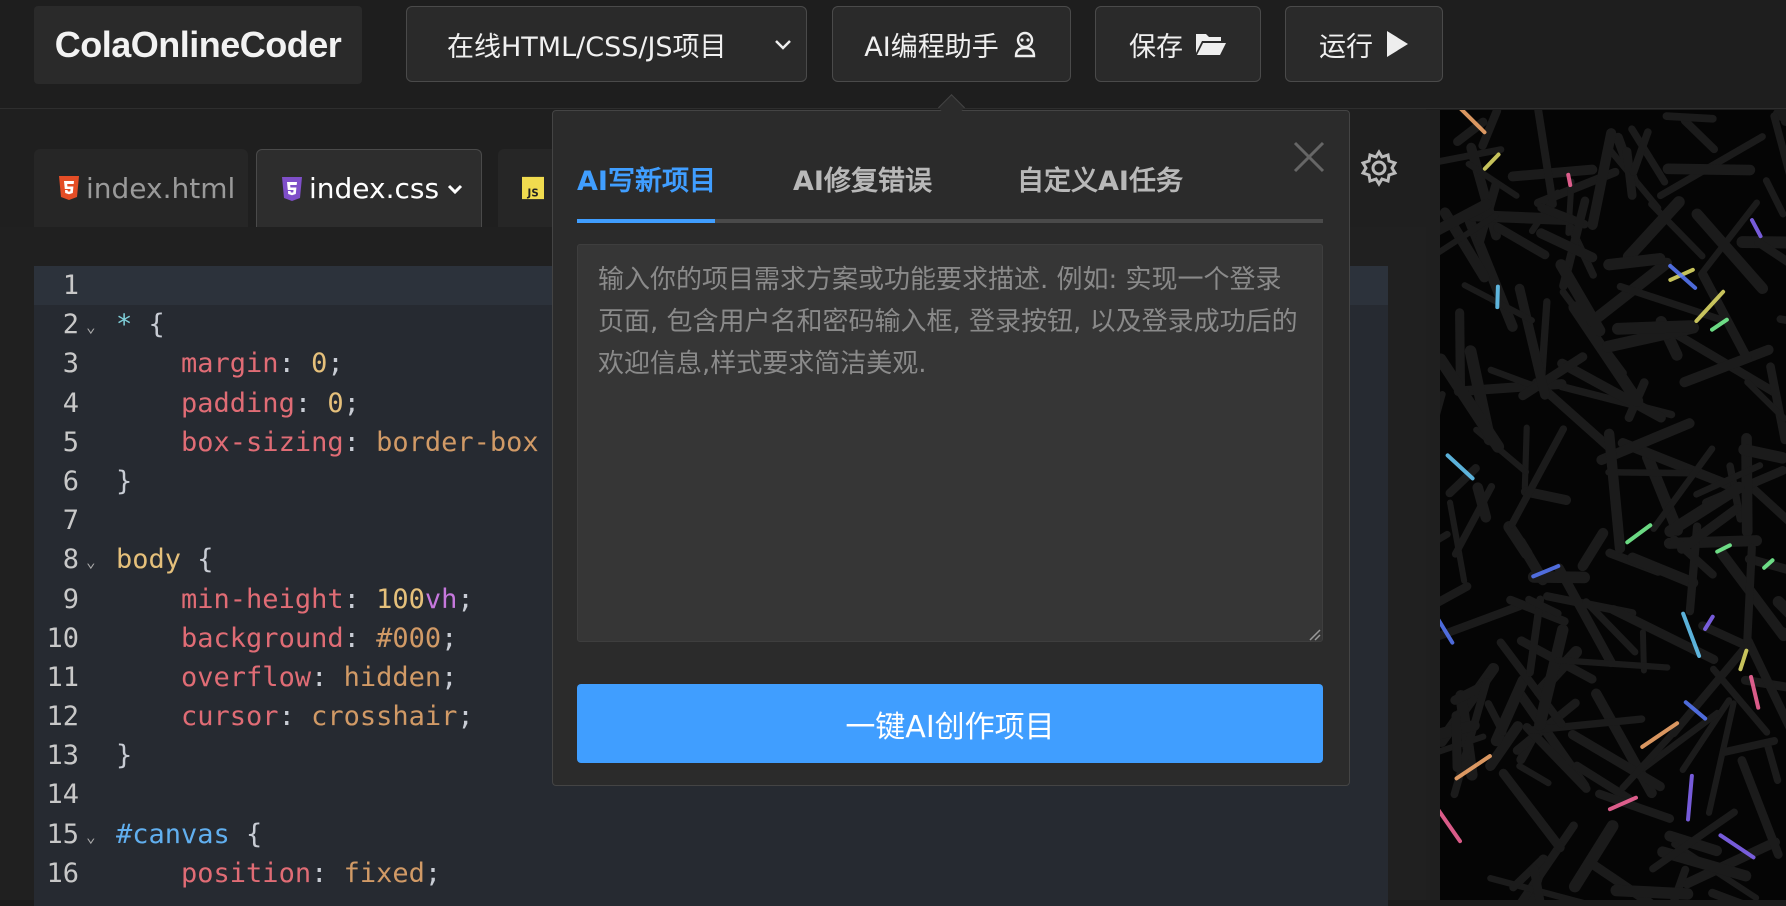 Image resolution: width=1786 pixels, height=906 pixels. What do you see at coordinates (1156, 44) in the screenshot?
I see `save-label: 保存` at bounding box center [1156, 44].